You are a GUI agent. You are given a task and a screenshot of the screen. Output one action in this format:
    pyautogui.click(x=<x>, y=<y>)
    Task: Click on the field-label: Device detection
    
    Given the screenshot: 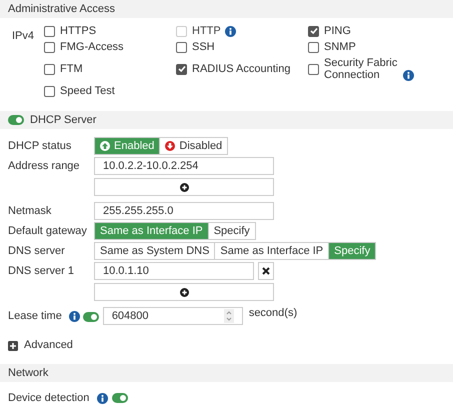 What is the action you would take?
    pyautogui.click(x=49, y=398)
    